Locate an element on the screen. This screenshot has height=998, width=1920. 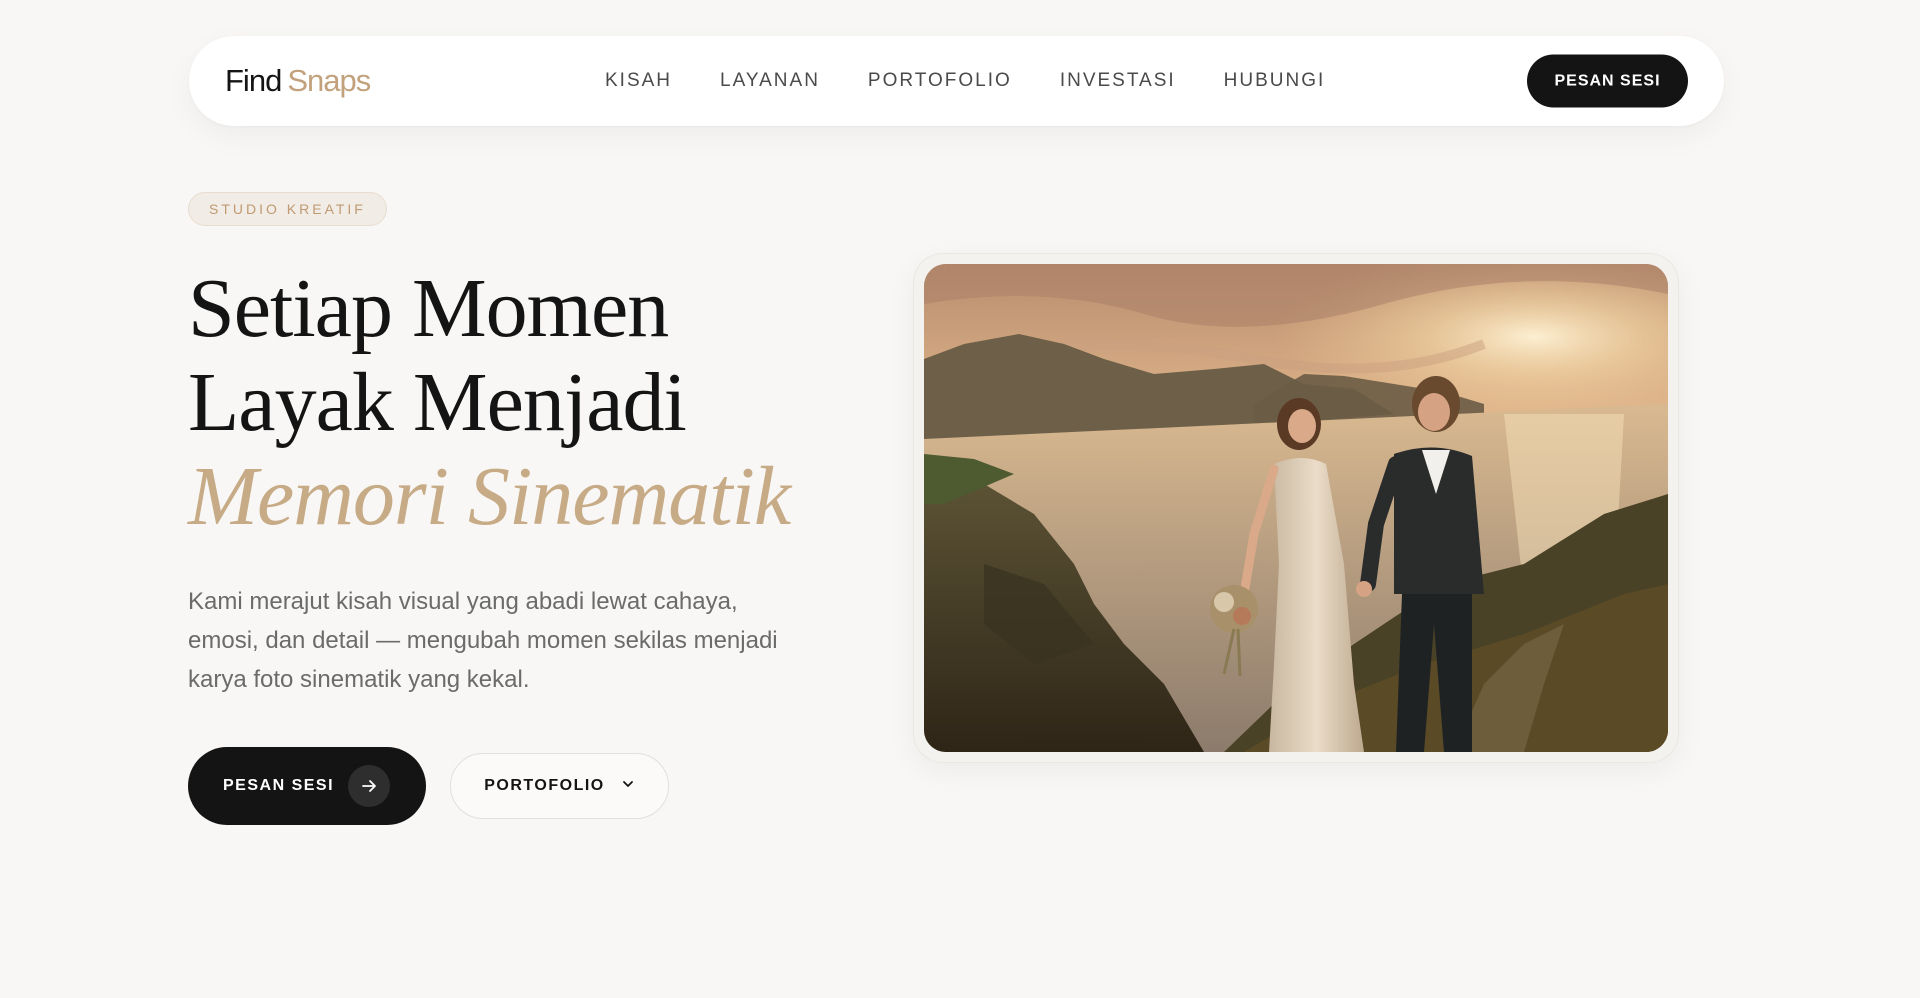
brand-logo-primary-word: Find is located at coordinates (253, 80).